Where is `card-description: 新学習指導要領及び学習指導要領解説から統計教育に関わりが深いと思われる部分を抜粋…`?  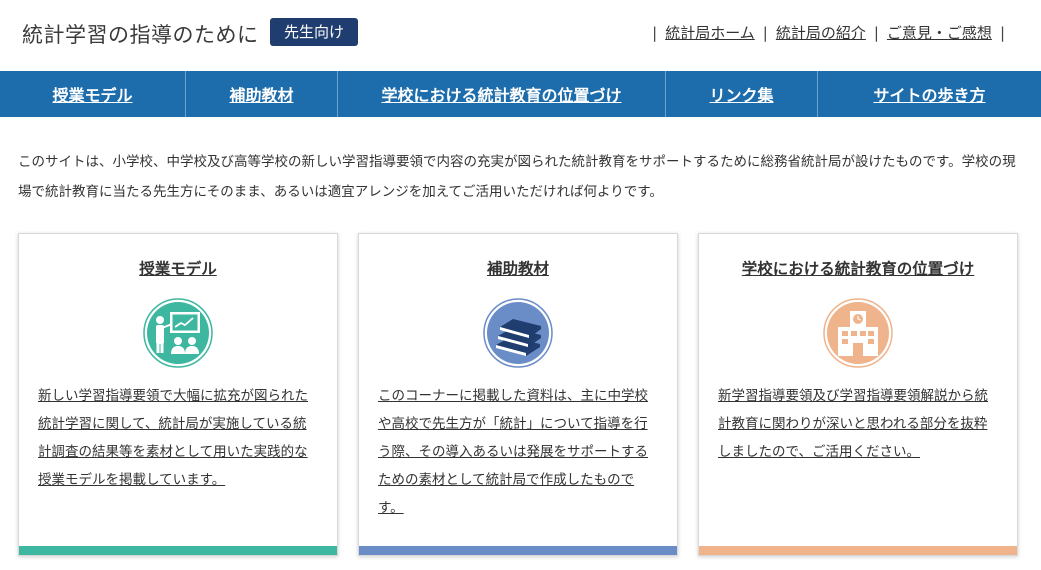 card-description: 新学習指導要領及び学習指導要領解説から統計教育に関わりが深いと思われる部分を抜粋… is located at coordinates (857, 424).